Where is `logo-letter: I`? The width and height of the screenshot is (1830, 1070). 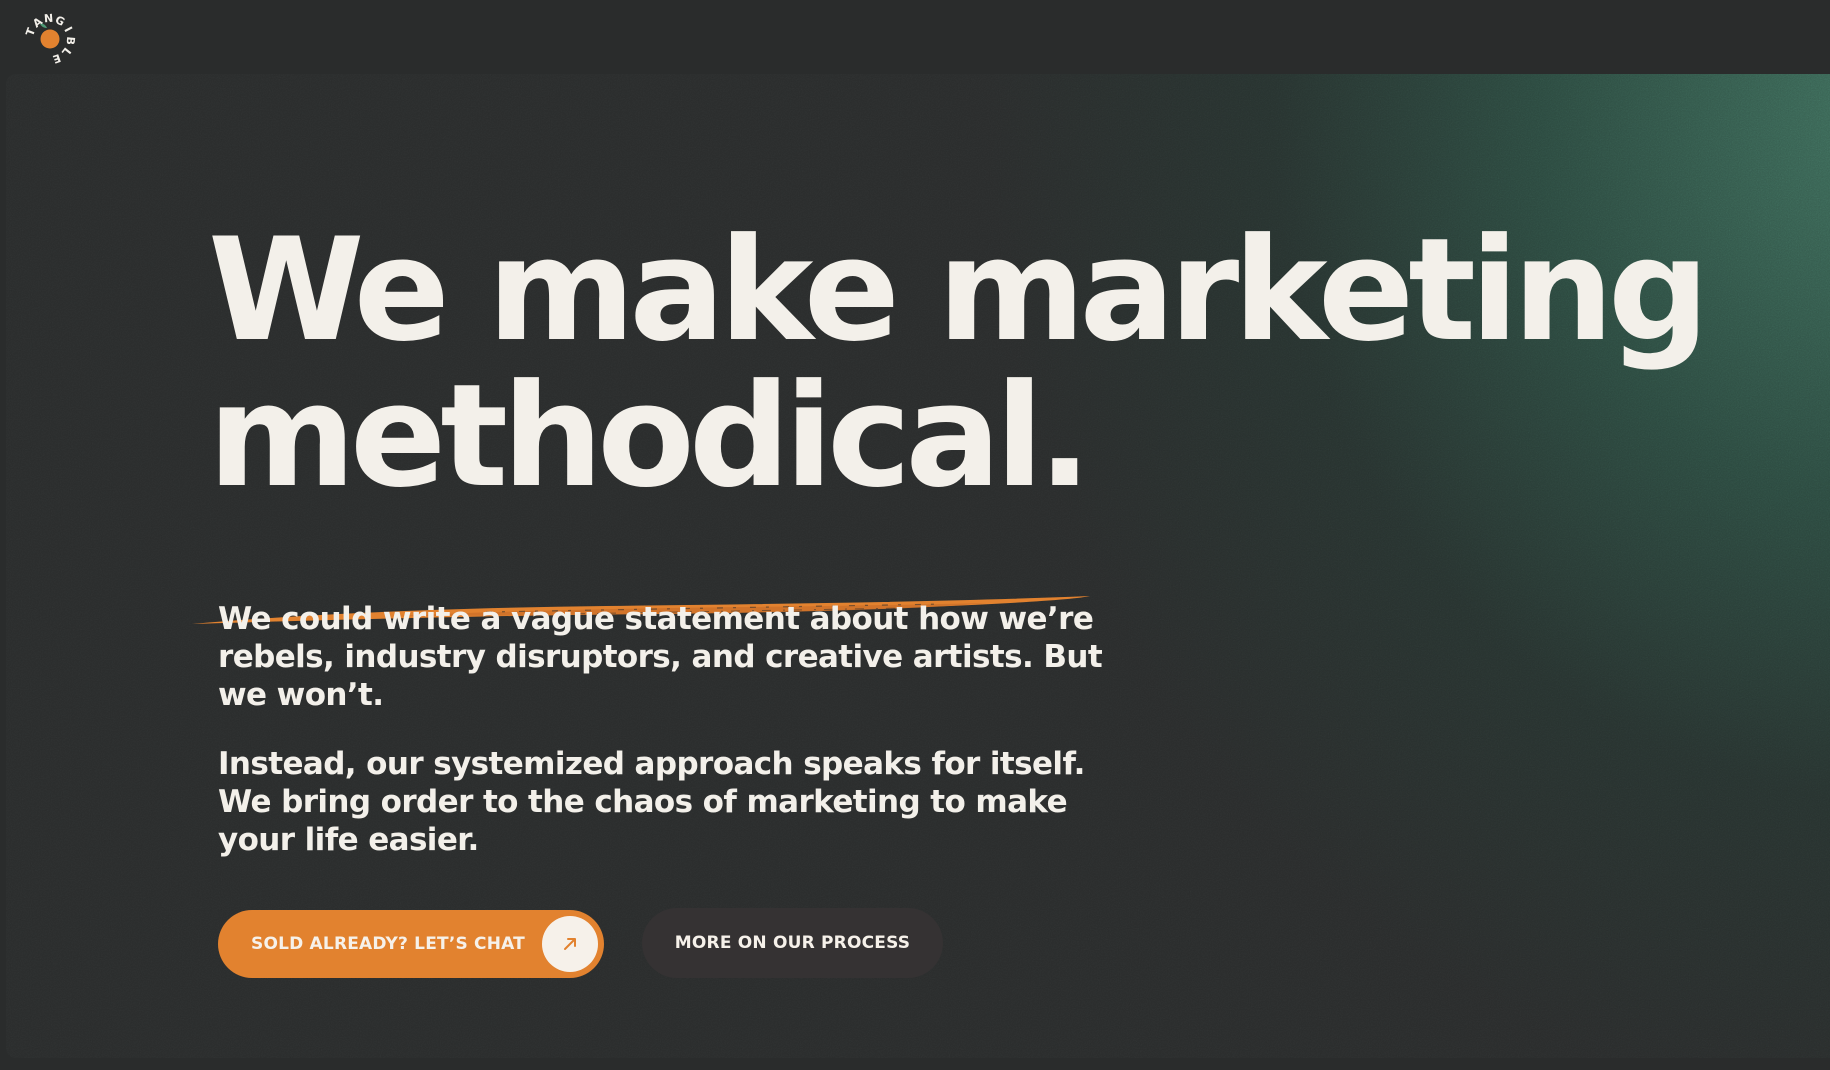 logo-letter: I is located at coordinates (67, 30).